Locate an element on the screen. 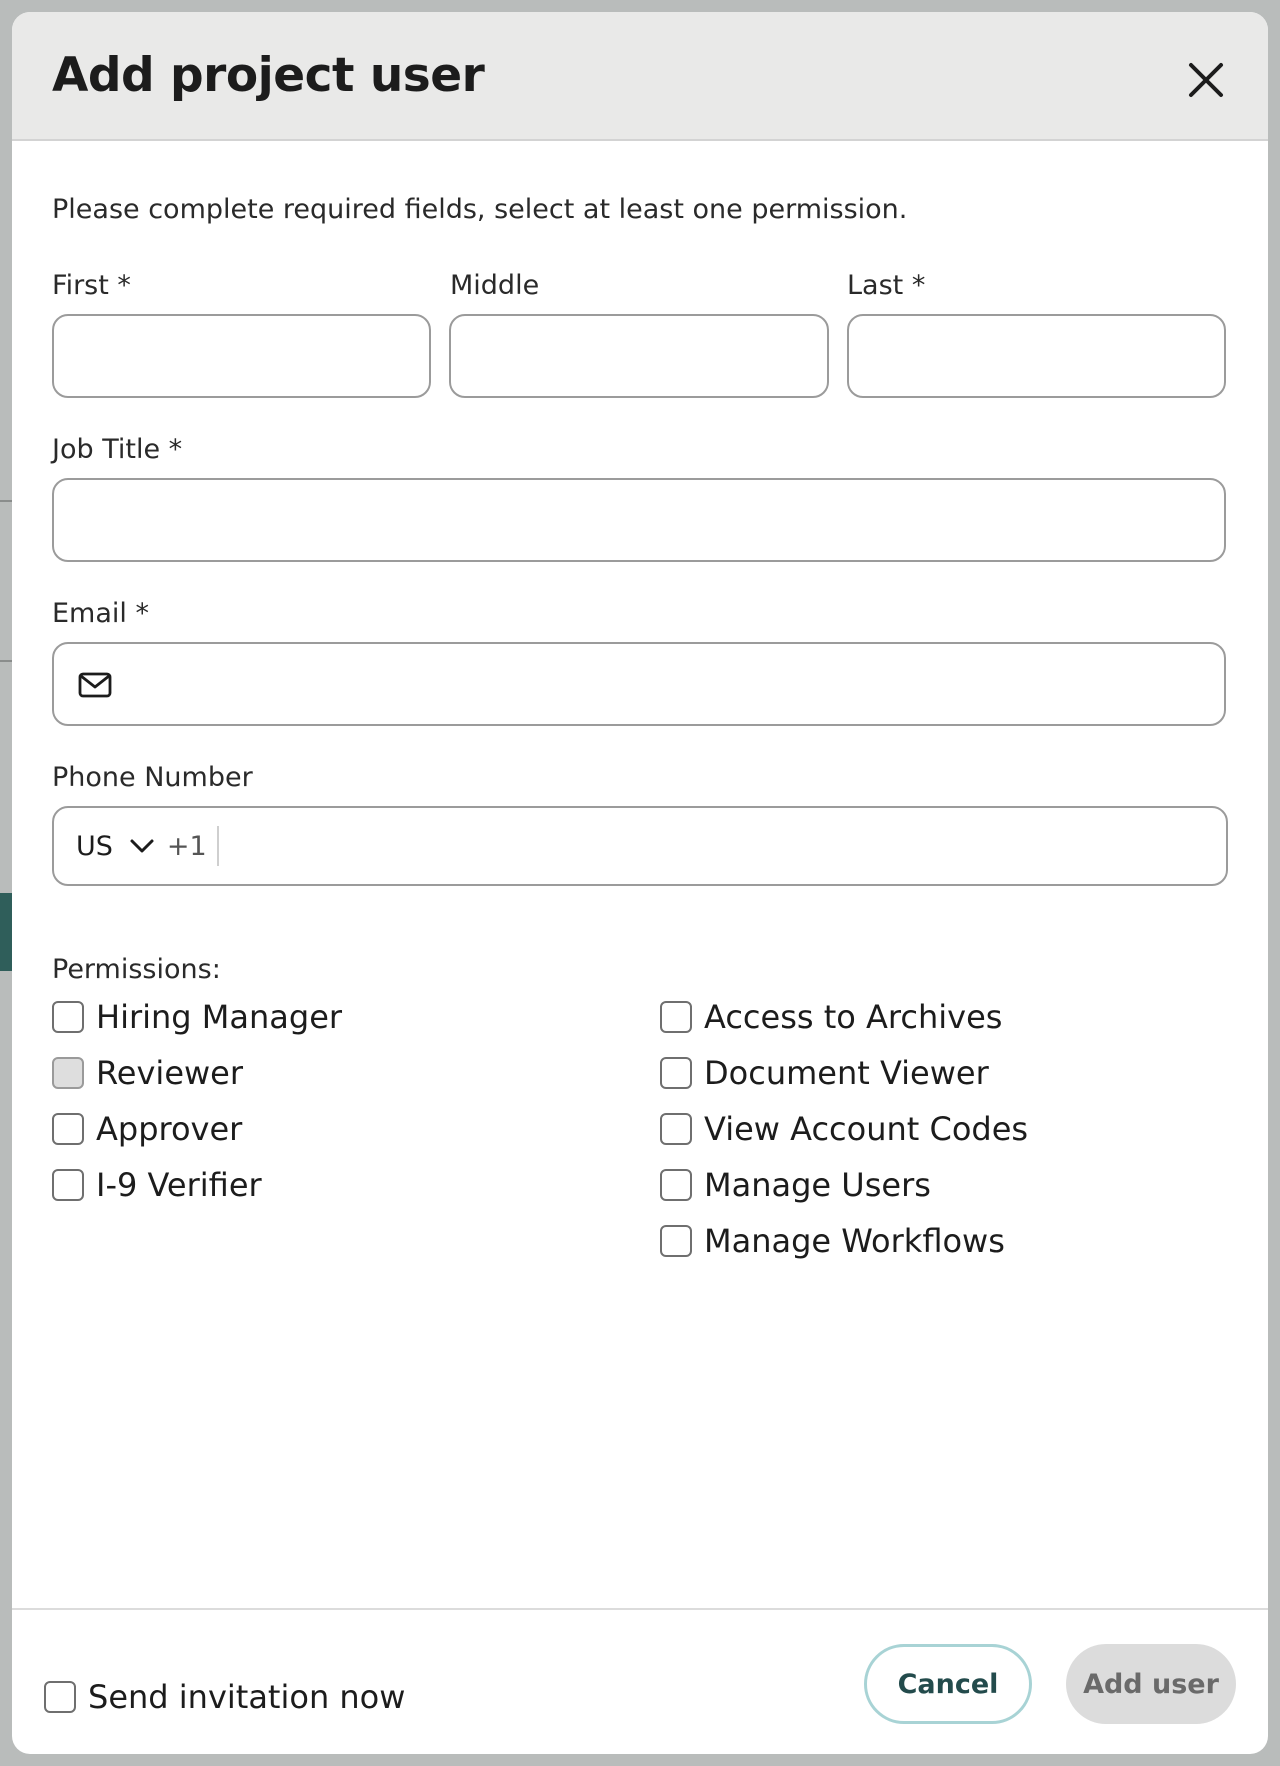 This screenshot has height=1766, width=1280. cancel-button: Cancel is located at coordinates (948, 1684).